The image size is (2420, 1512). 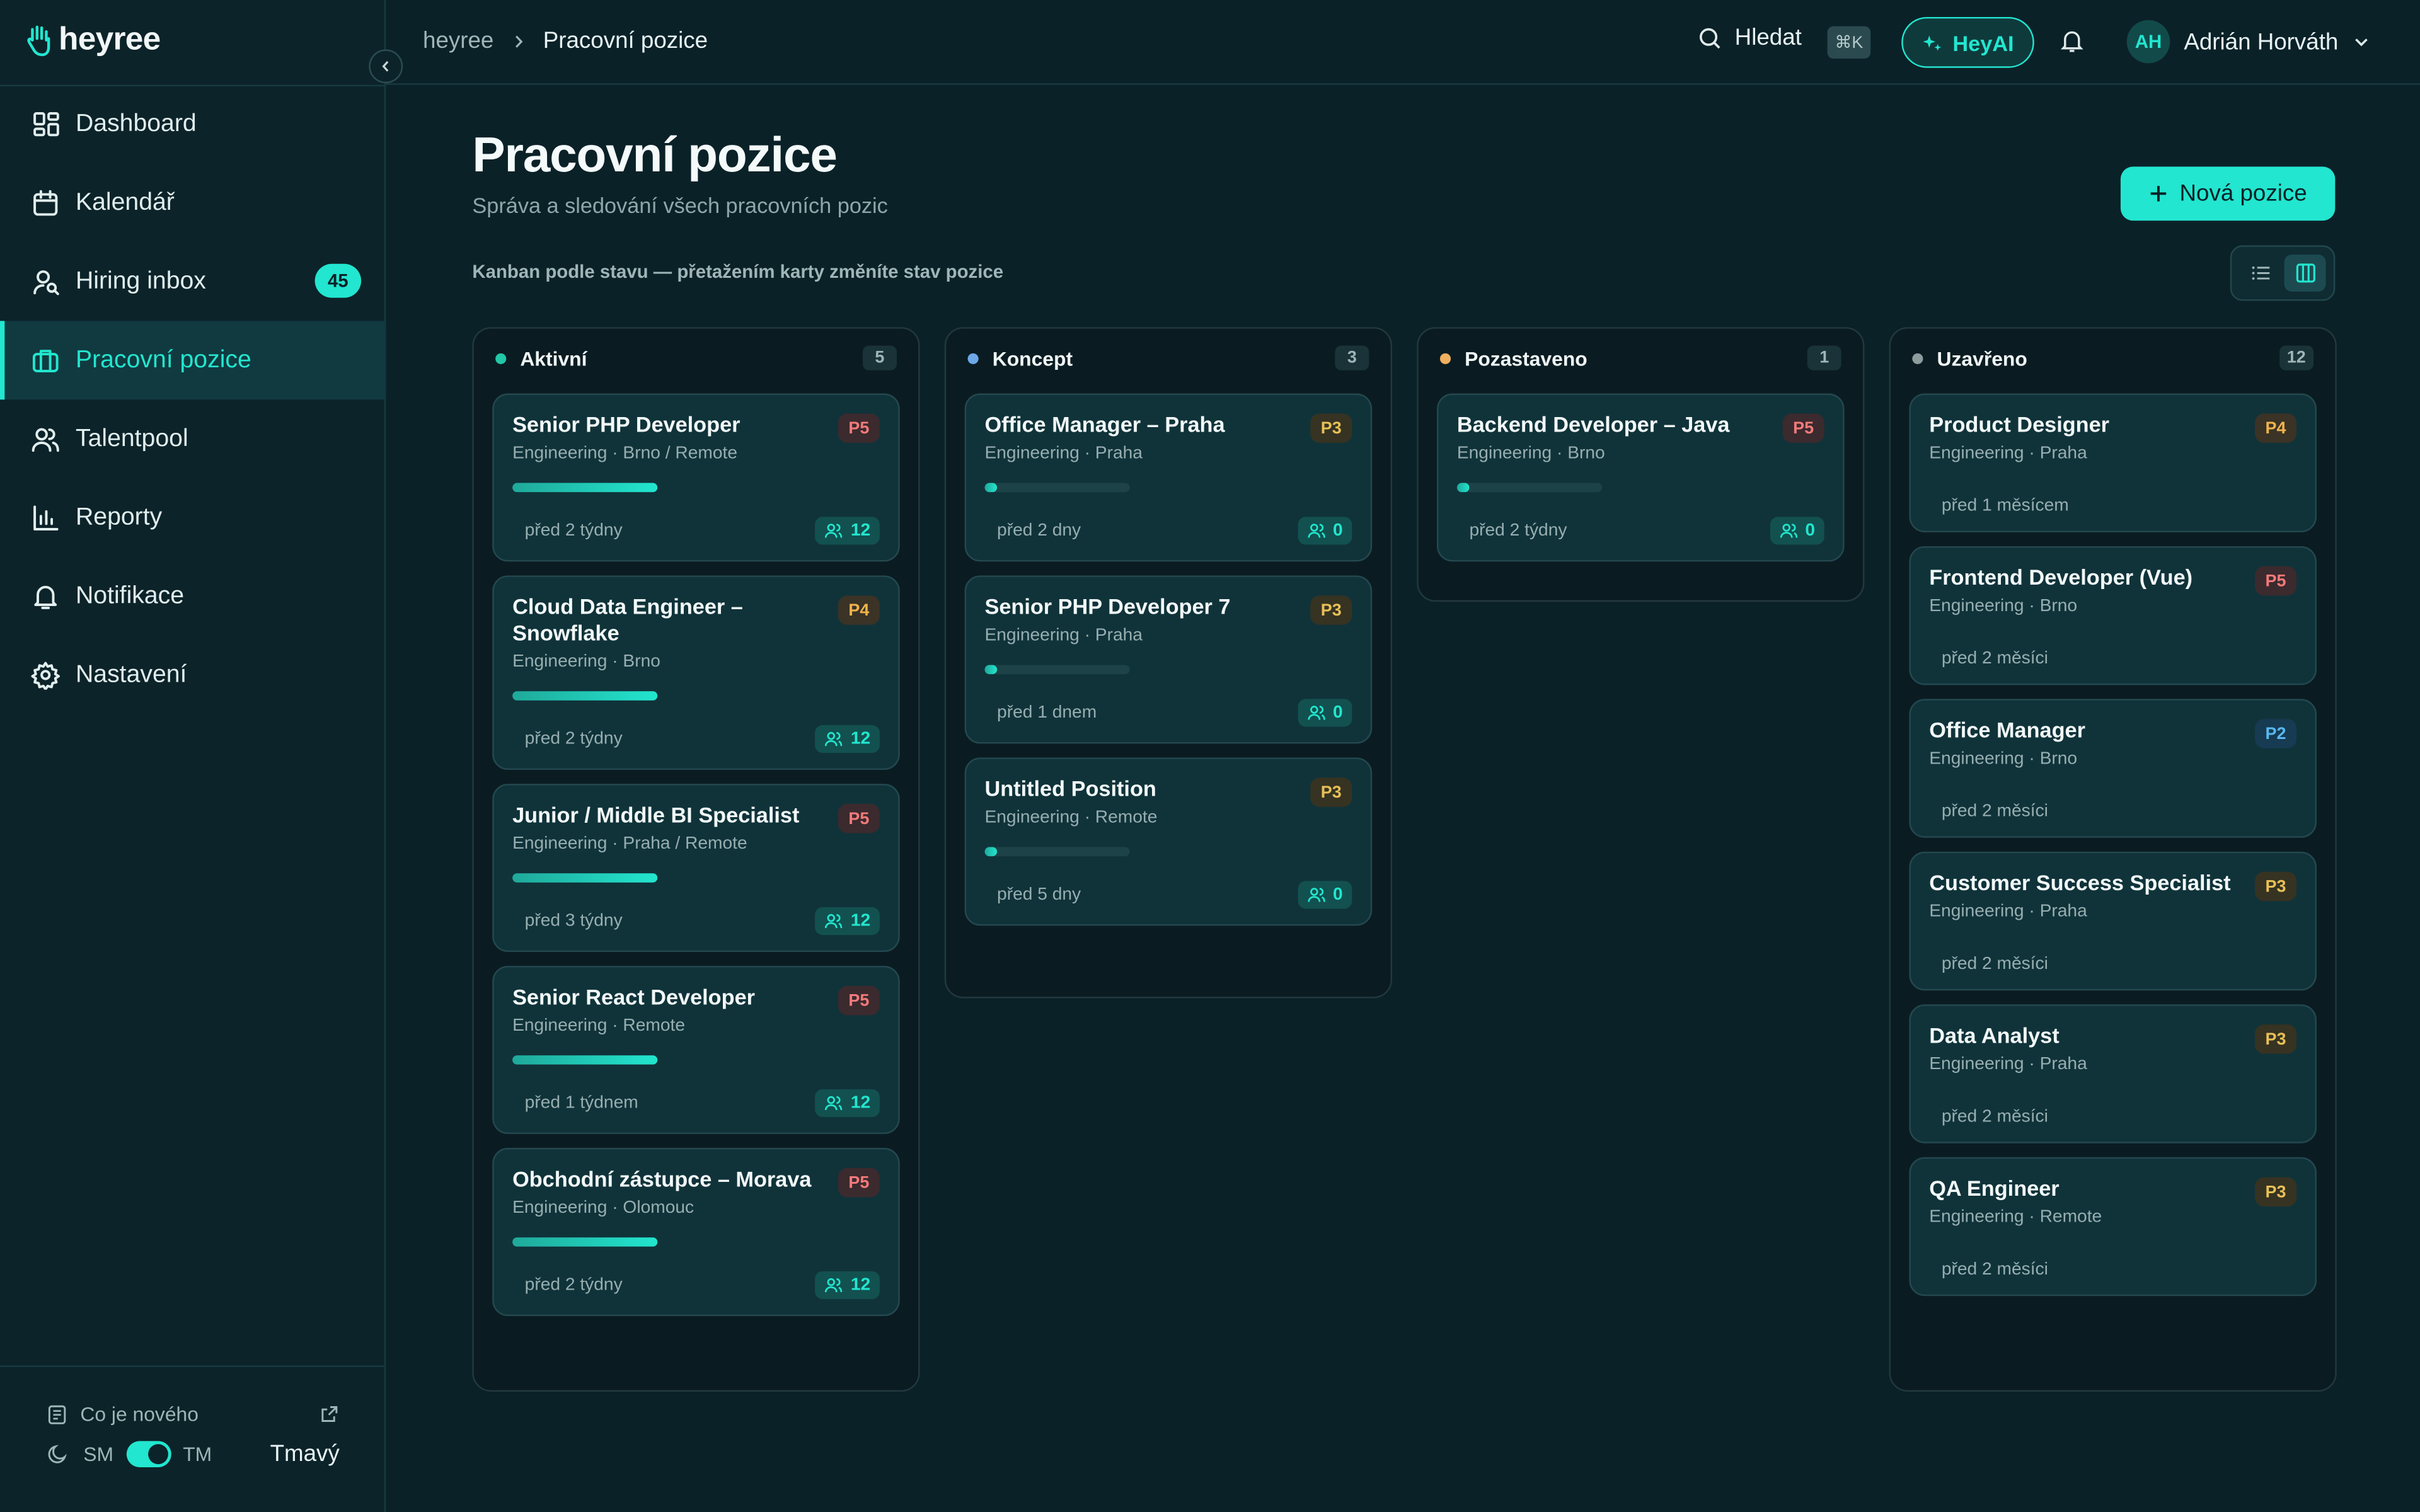 I want to click on sidebar-item-gear: Nastavení, so click(x=193, y=675).